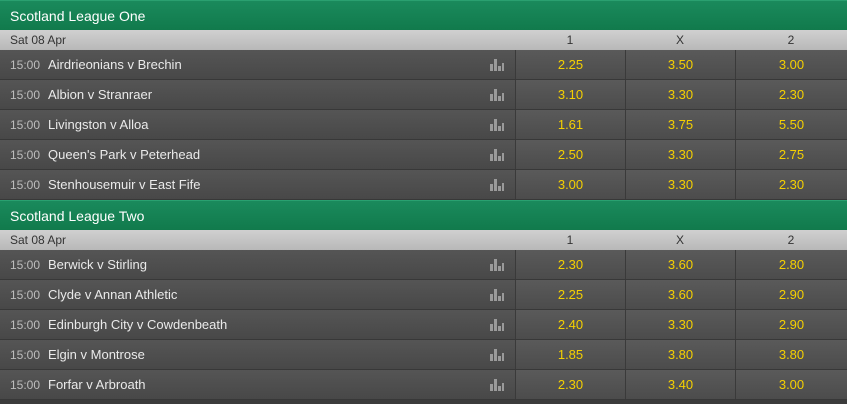  What do you see at coordinates (97, 384) in the screenshot?
I see `match-teams-link: Forfar v Arbroath` at bounding box center [97, 384].